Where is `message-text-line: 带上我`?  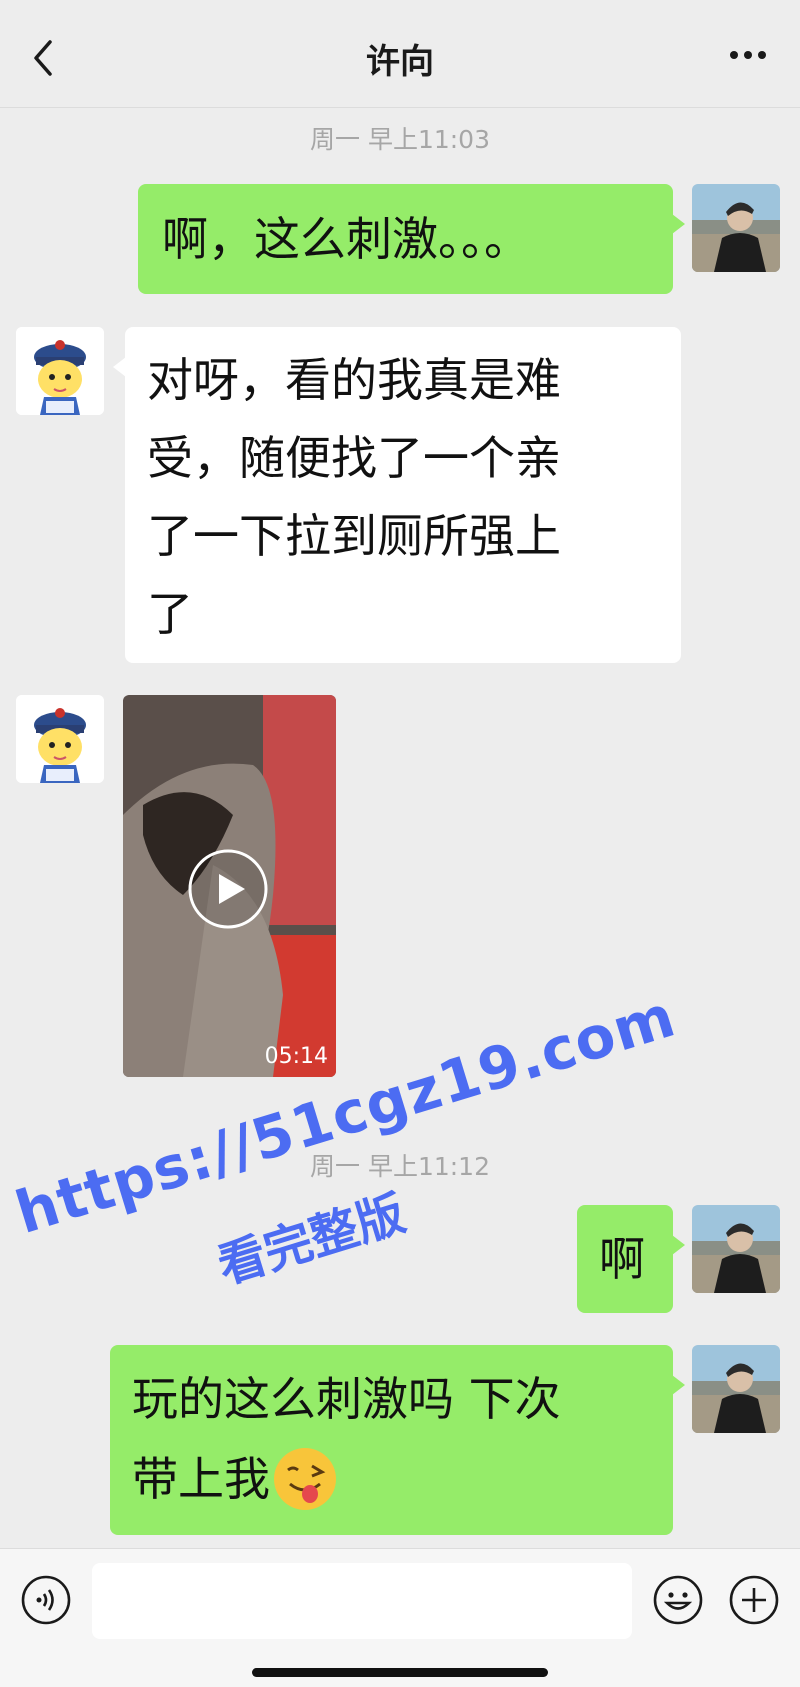 message-text-line: 带上我 is located at coordinates (201, 1479).